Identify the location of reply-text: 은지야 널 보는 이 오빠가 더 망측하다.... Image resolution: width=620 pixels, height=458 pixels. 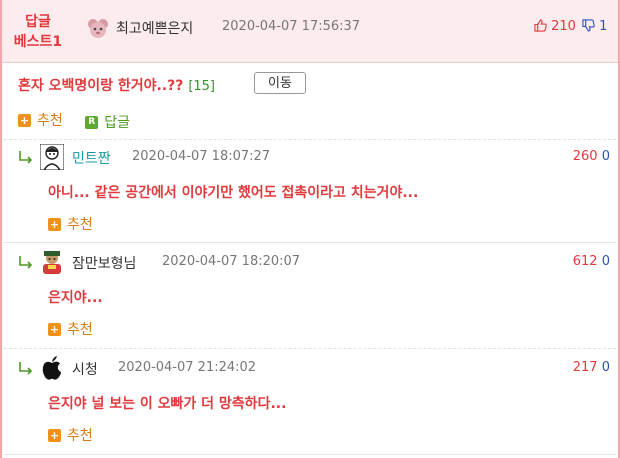
(167, 404).